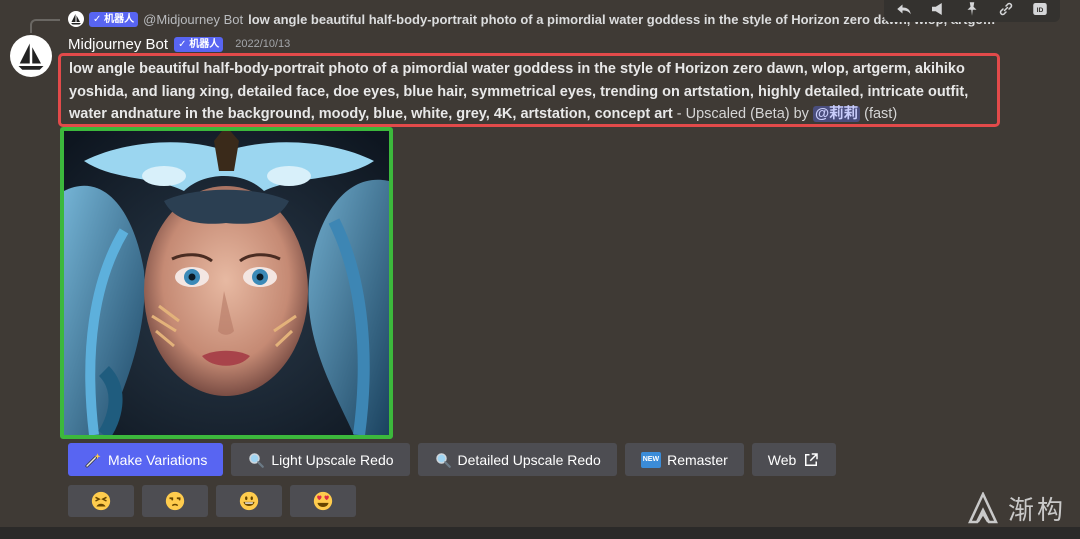 This screenshot has height=539, width=1080. Describe the element at coordinates (742, 114) in the screenshot. I see `upscale-note: - Upscaled (Beta) by` at that location.